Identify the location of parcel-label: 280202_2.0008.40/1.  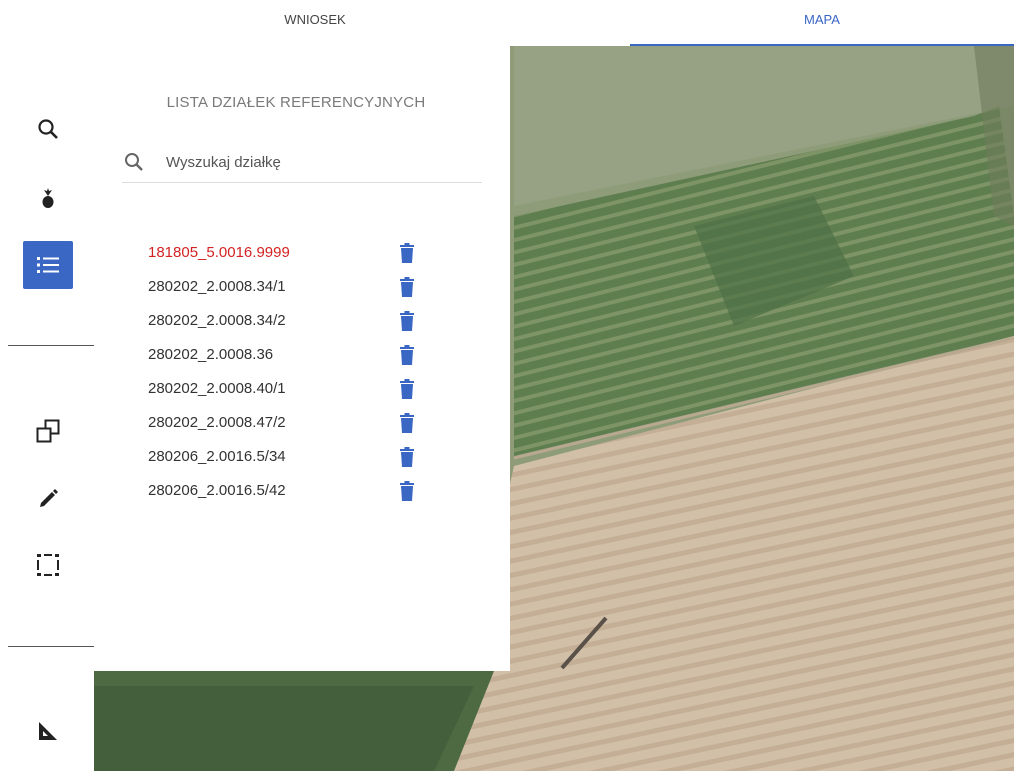
(217, 388).